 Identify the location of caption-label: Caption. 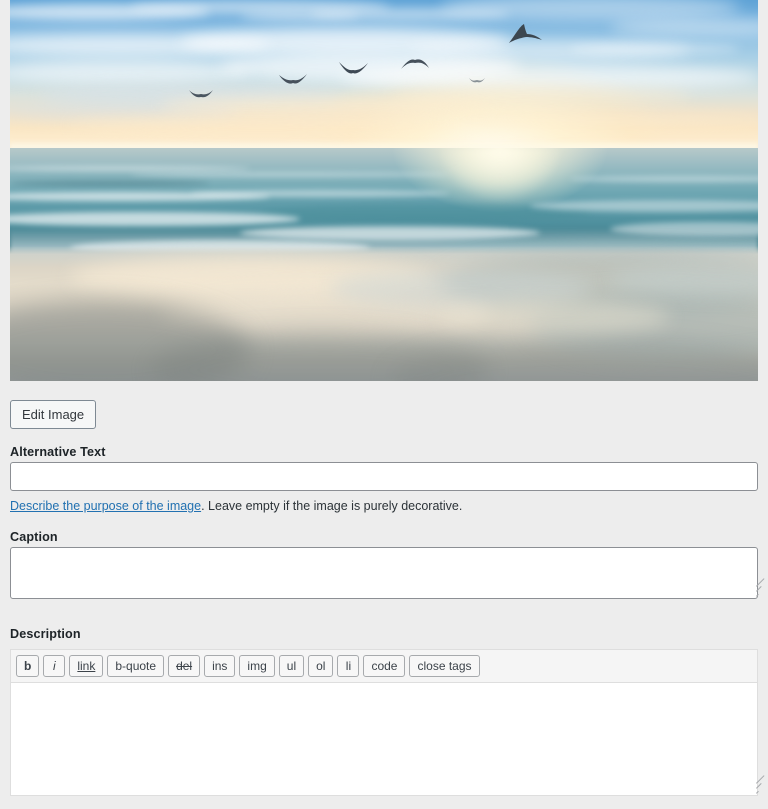
(34, 537).